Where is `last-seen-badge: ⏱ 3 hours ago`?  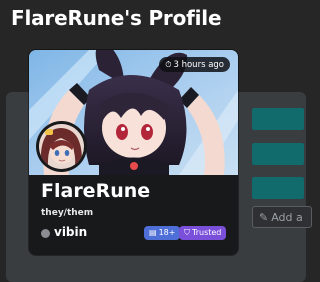 last-seen-badge: ⏱ 3 hours ago is located at coordinates (194, 64).